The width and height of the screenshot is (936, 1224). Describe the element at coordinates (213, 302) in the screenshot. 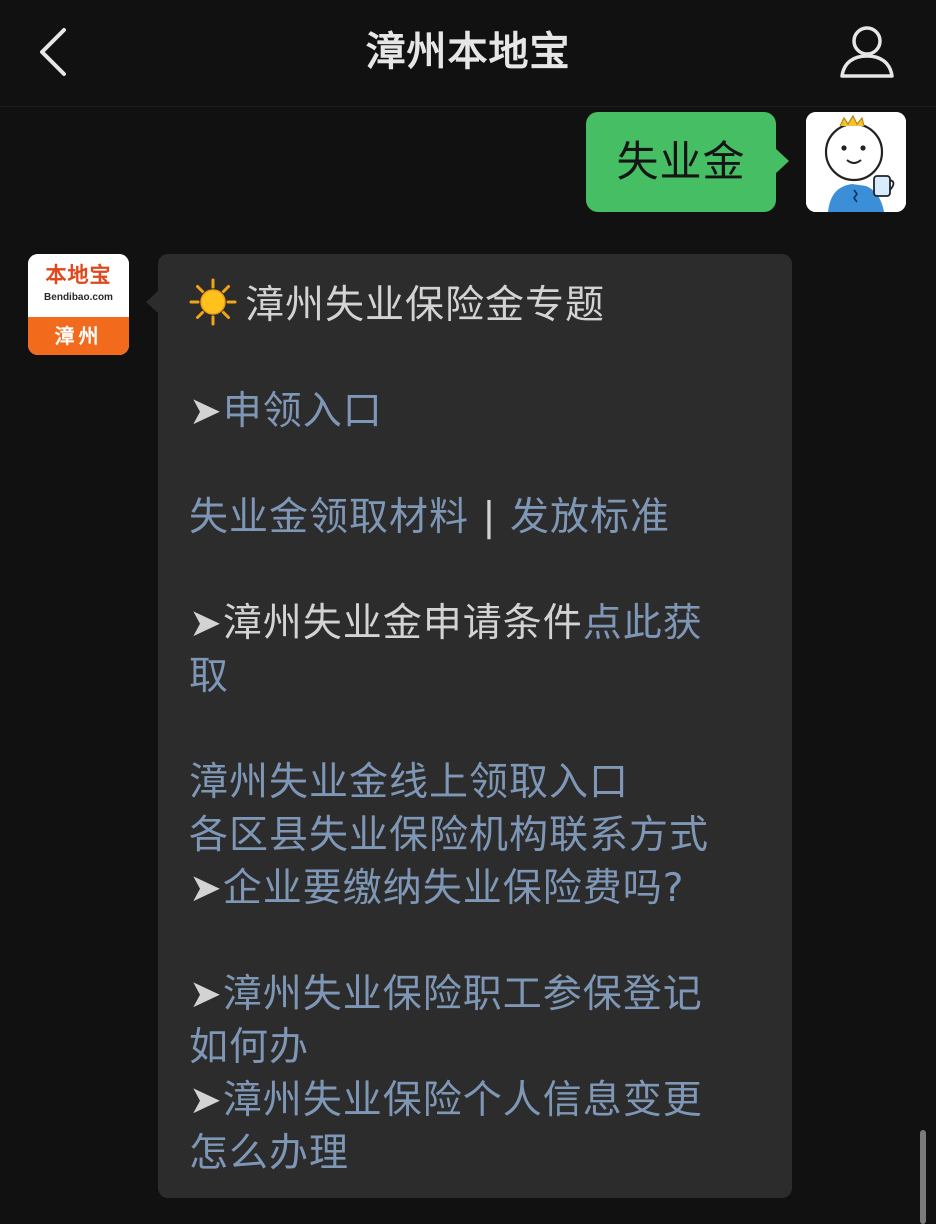

I see `sun-icon` at that location.